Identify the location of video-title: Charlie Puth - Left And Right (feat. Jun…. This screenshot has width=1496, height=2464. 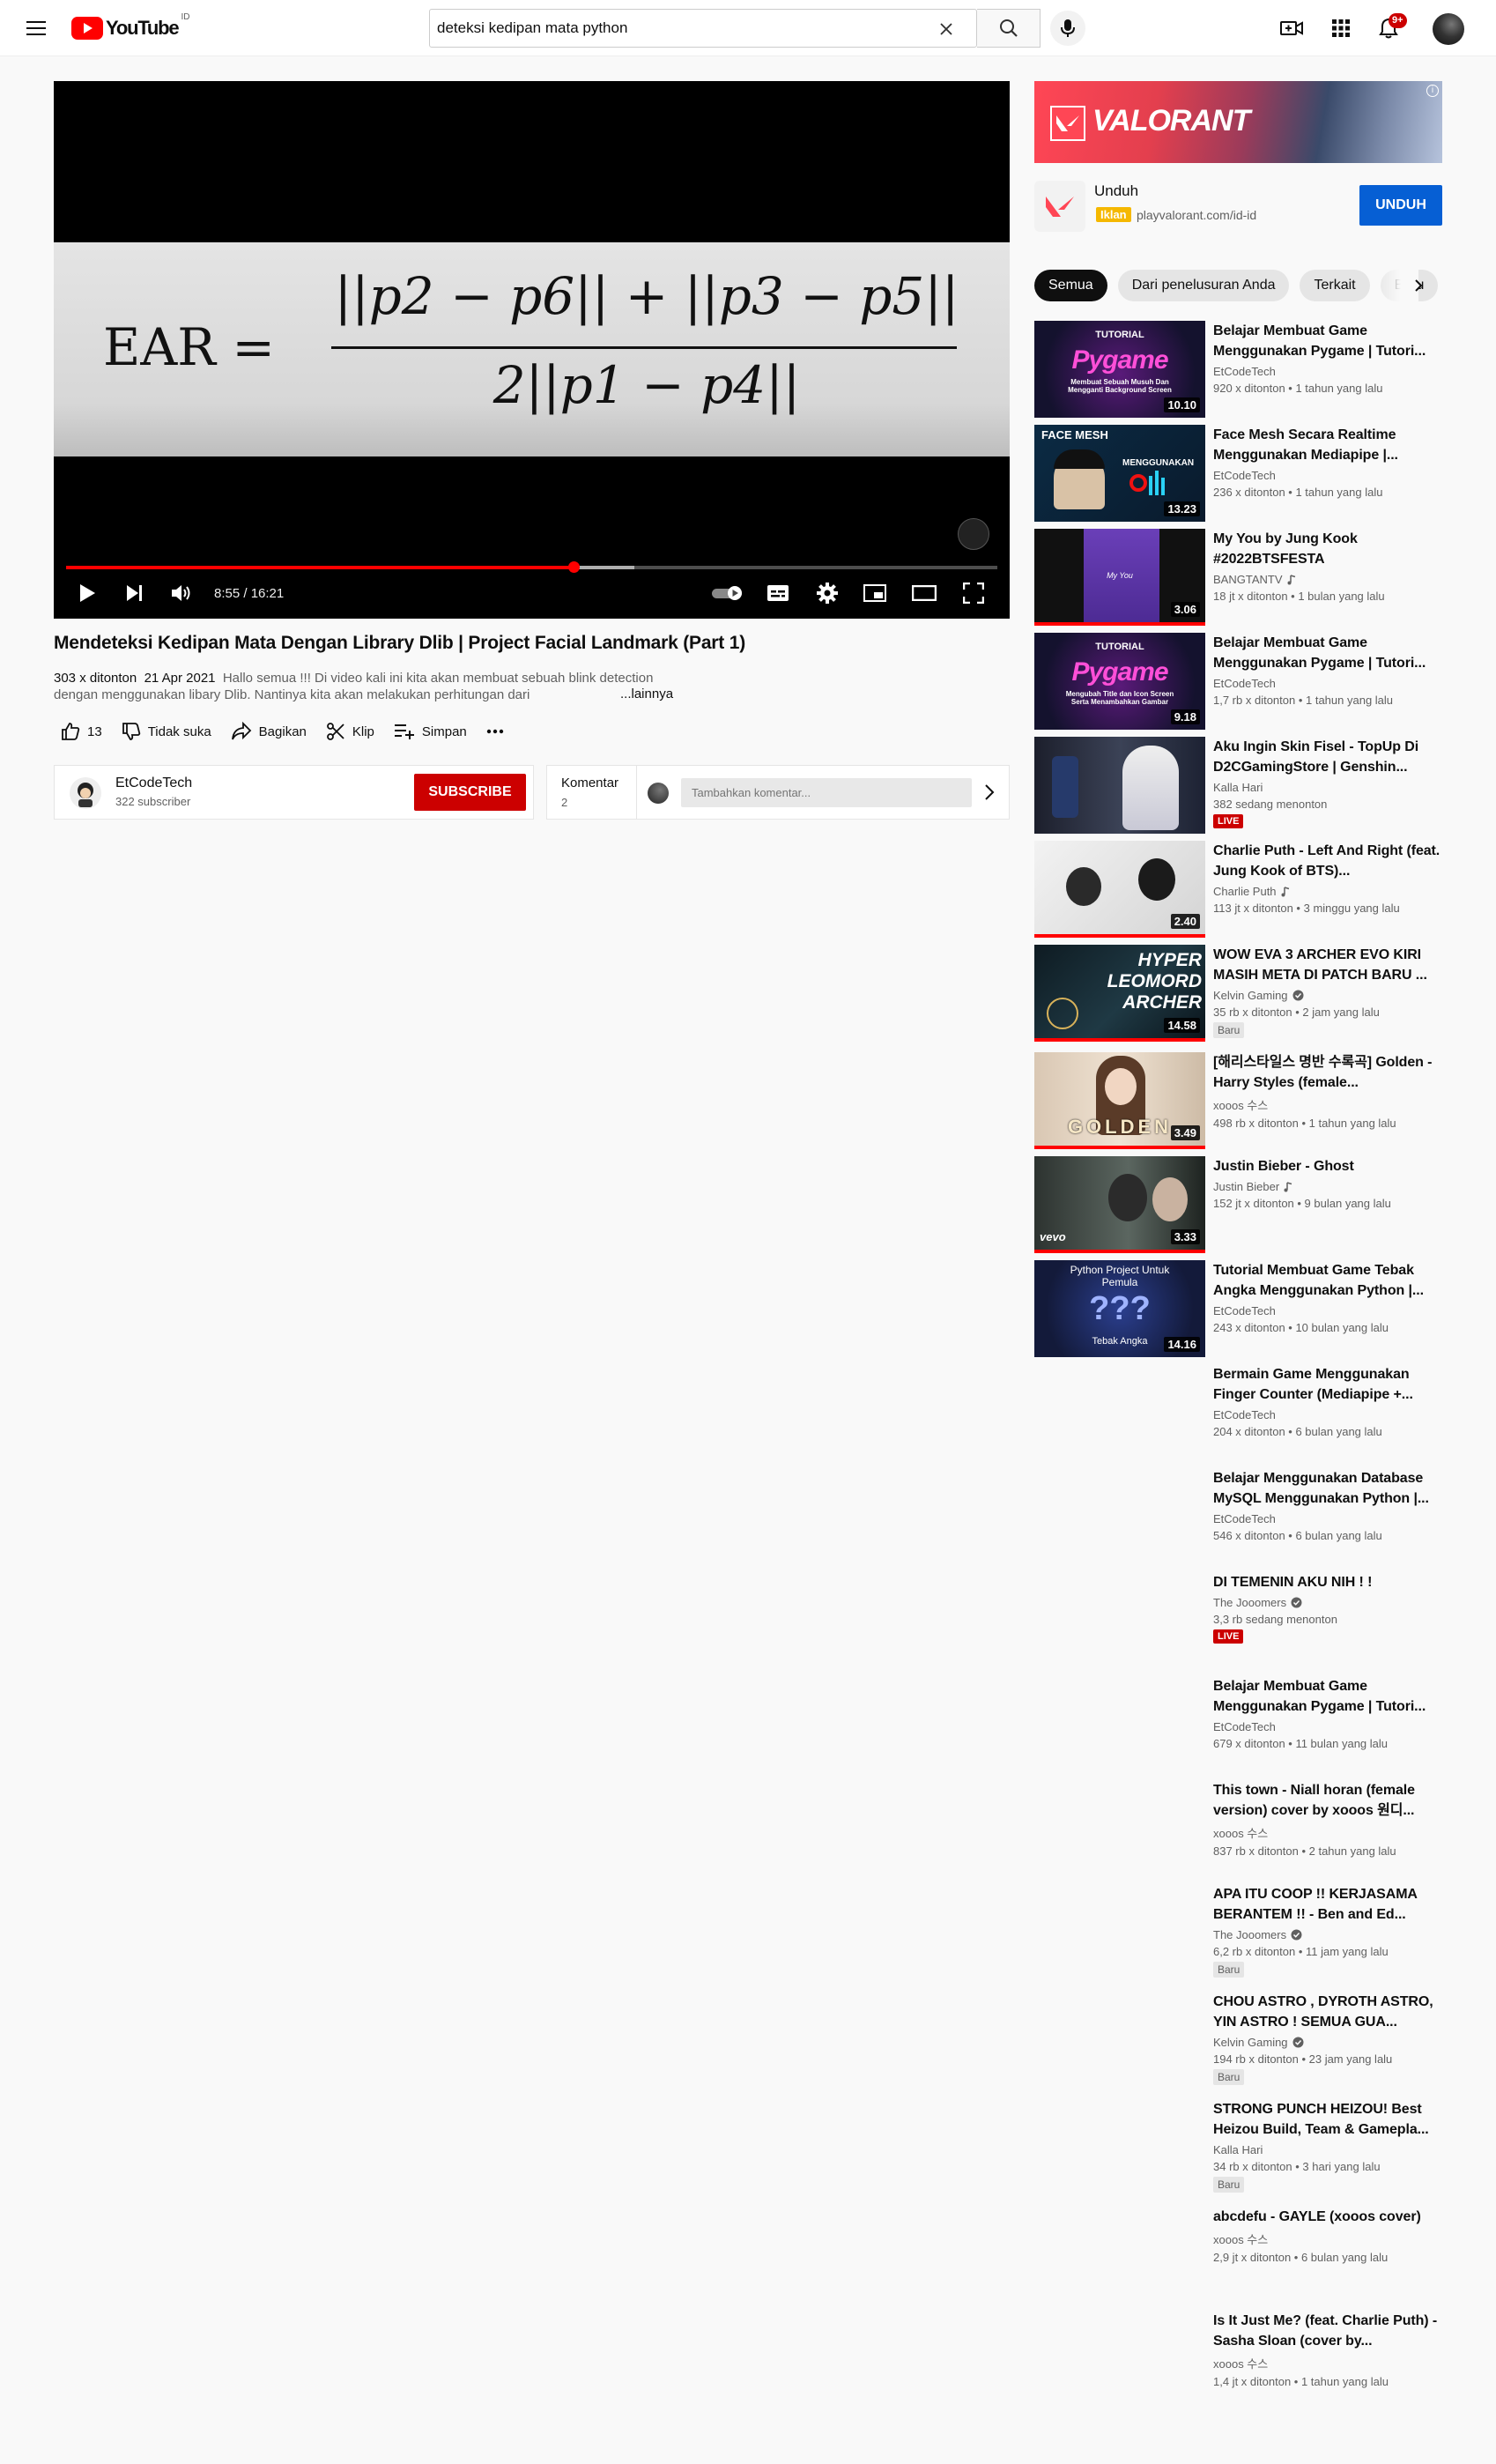
(1328, 861).